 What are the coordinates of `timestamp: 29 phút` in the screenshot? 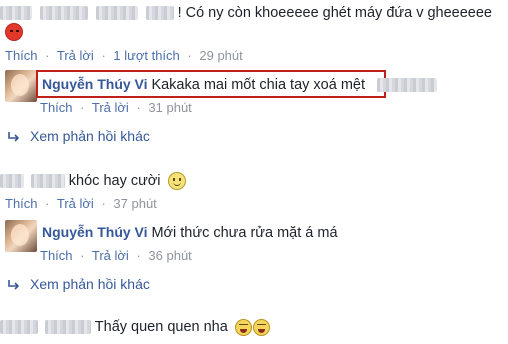 It's located at (220, 55).